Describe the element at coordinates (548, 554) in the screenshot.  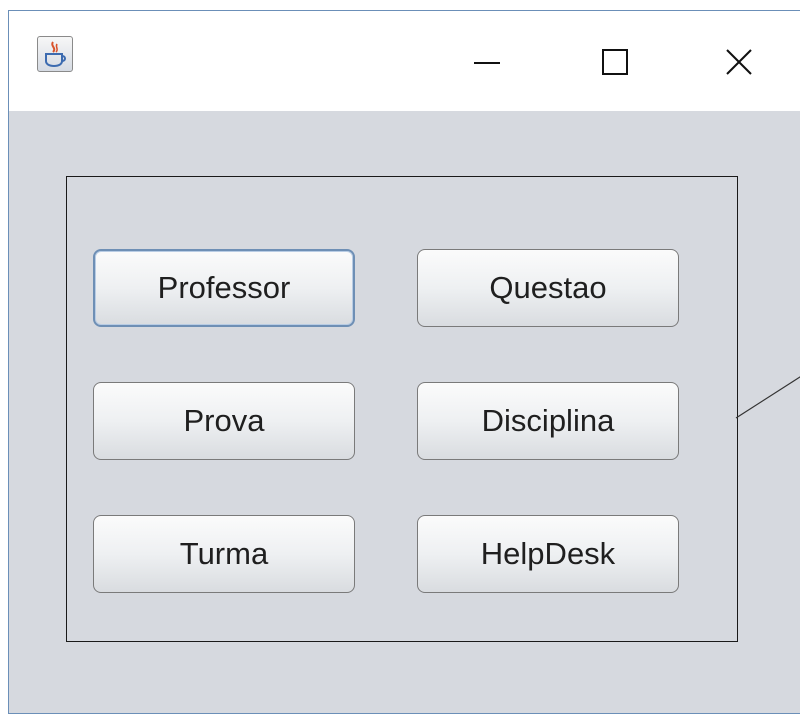
I see `helpdesk-button: HelpDesk` at that location.